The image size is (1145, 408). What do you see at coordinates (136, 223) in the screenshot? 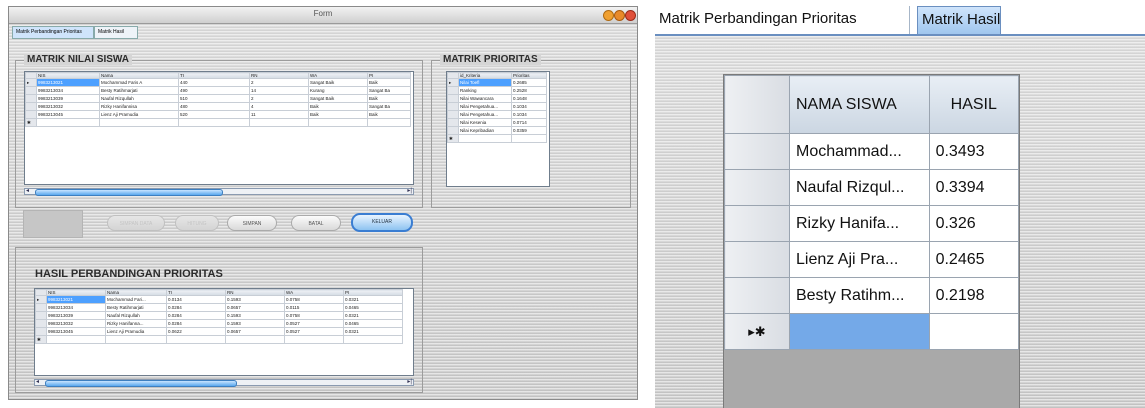
I see `simpan-data-button: SIMPAN DATA` at bounding box center [136, 223].